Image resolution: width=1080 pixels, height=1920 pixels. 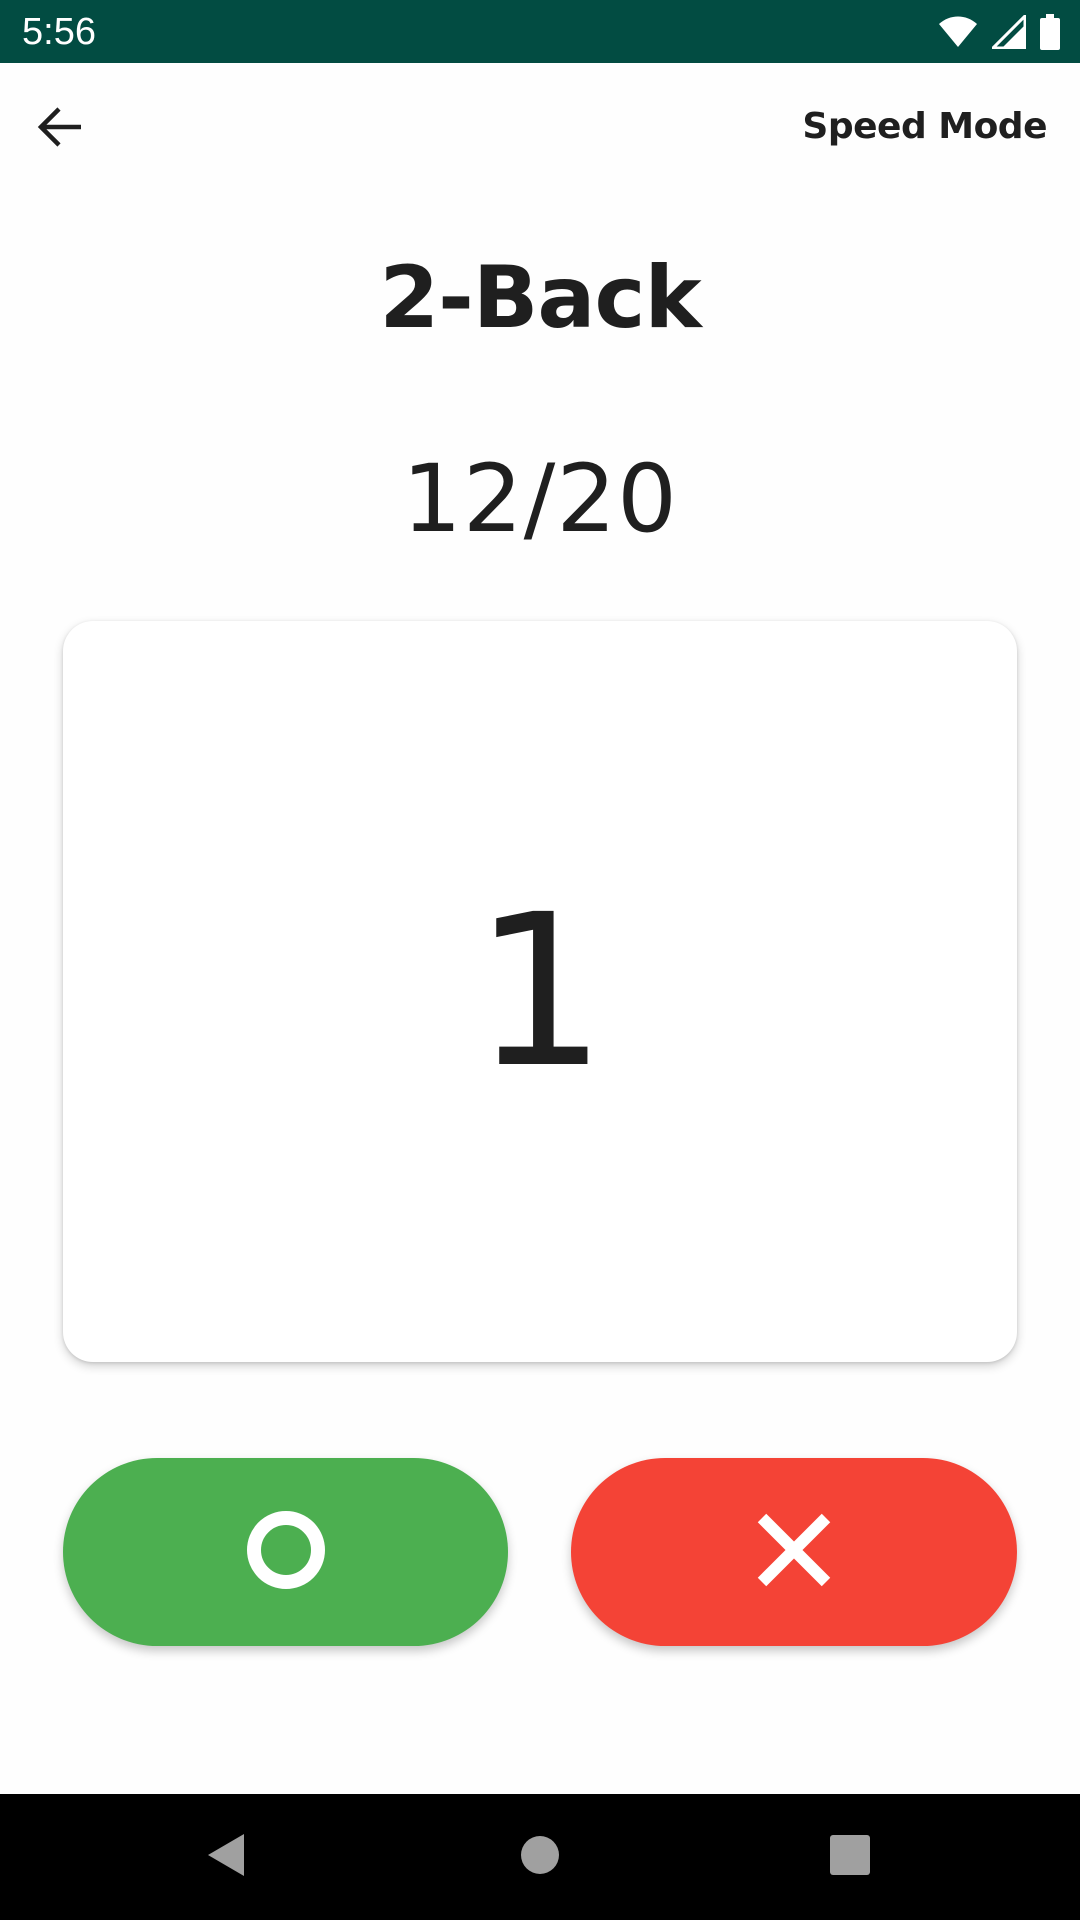 I want to click on arrow-left-icon, so click(x=60, y=129).